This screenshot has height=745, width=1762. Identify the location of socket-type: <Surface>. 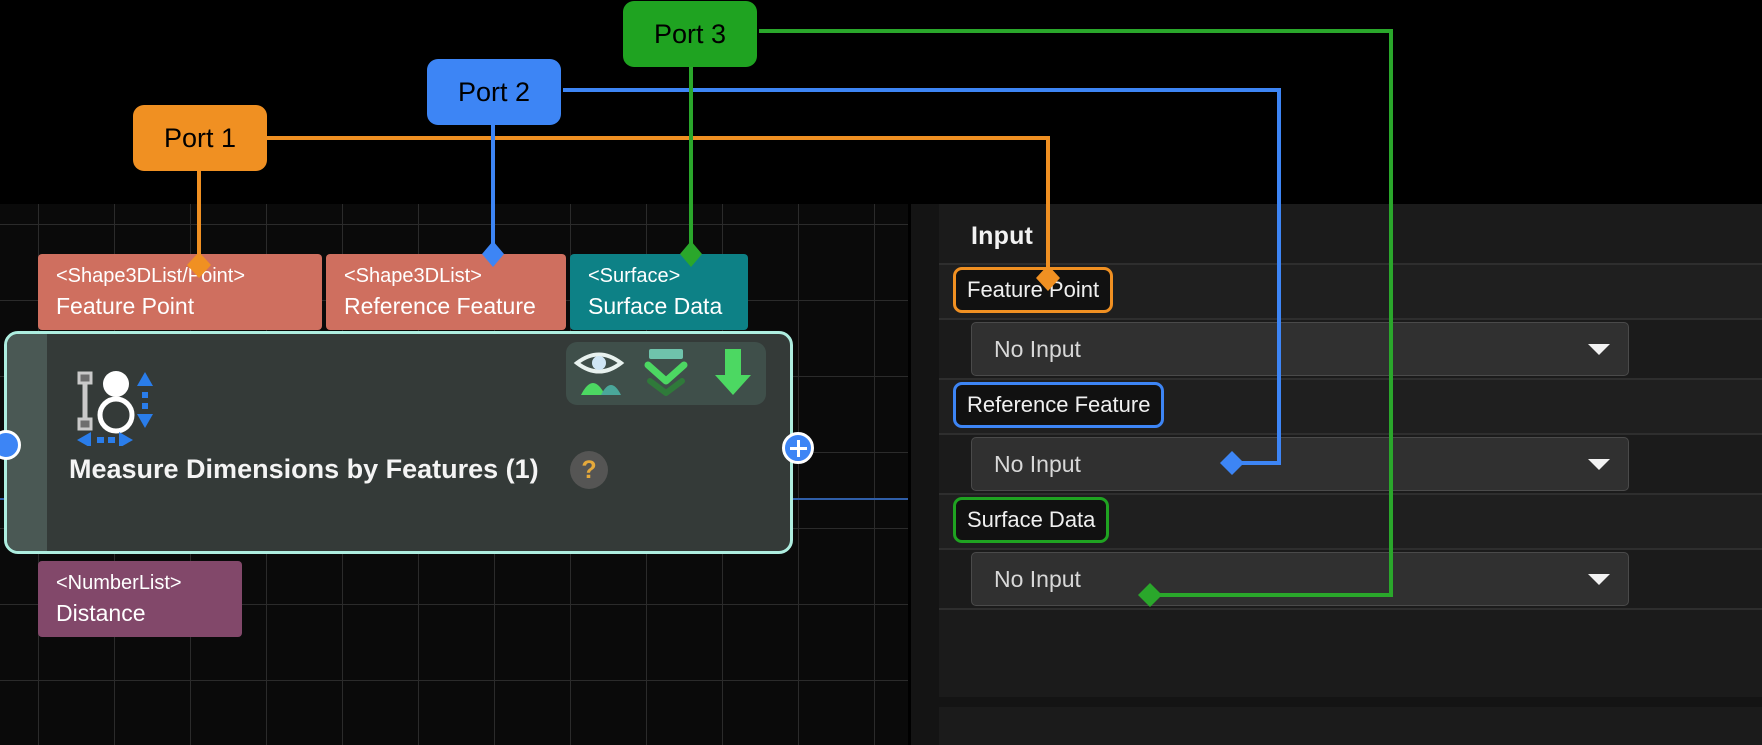
(634, 276).